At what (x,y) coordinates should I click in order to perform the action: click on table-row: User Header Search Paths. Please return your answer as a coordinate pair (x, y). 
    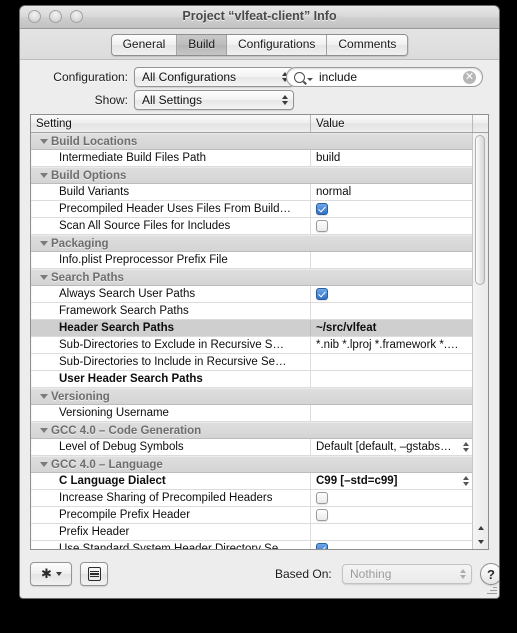
    Looking at the image, I should click on (252, 379).